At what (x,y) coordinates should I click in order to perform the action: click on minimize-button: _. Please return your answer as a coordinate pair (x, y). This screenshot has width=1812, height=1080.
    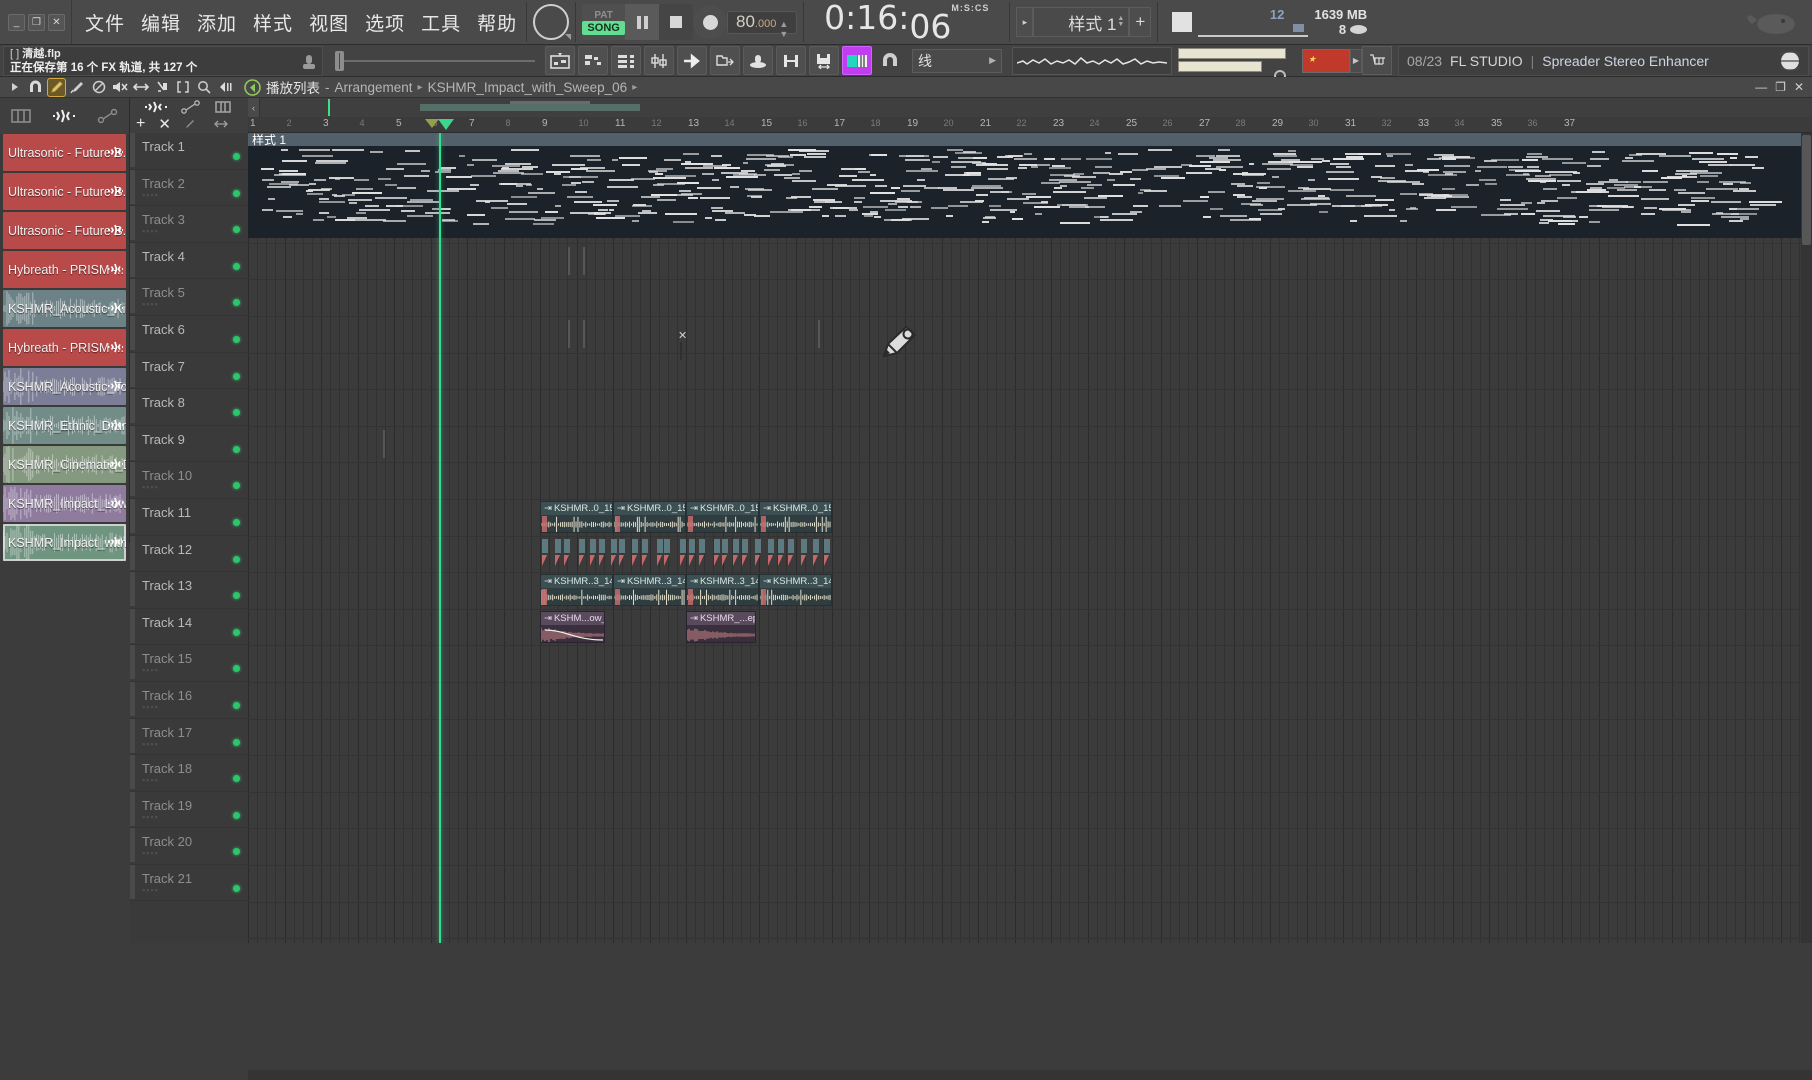
    Looking at the image, I should click on (16, 22).